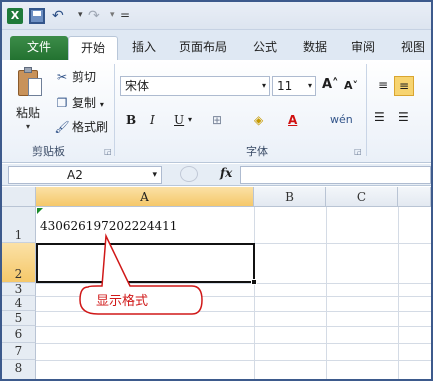  What do you see at coordinates (122, 301) in the screenshot?
I see `callout-label: 显示格式` at bounding box center [122, 301].